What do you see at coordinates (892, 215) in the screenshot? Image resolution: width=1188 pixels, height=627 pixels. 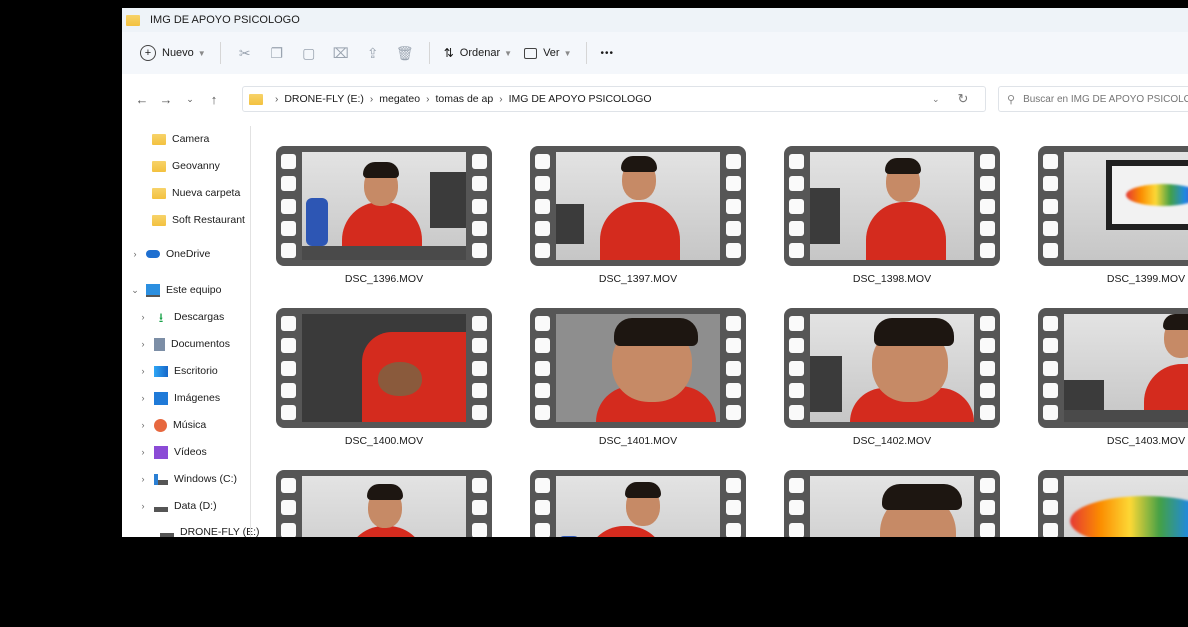 I see `file-tile: DSC_1398.MOV` at bounding box center [892, 215].